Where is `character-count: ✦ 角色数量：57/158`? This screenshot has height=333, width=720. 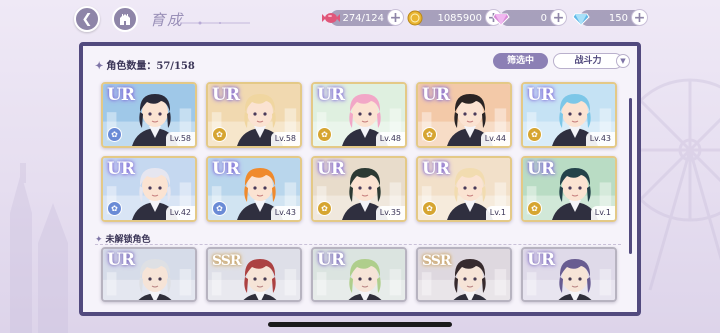 character-count: ✦ 角色数量：57/158 is located at coordinates (145, 64).